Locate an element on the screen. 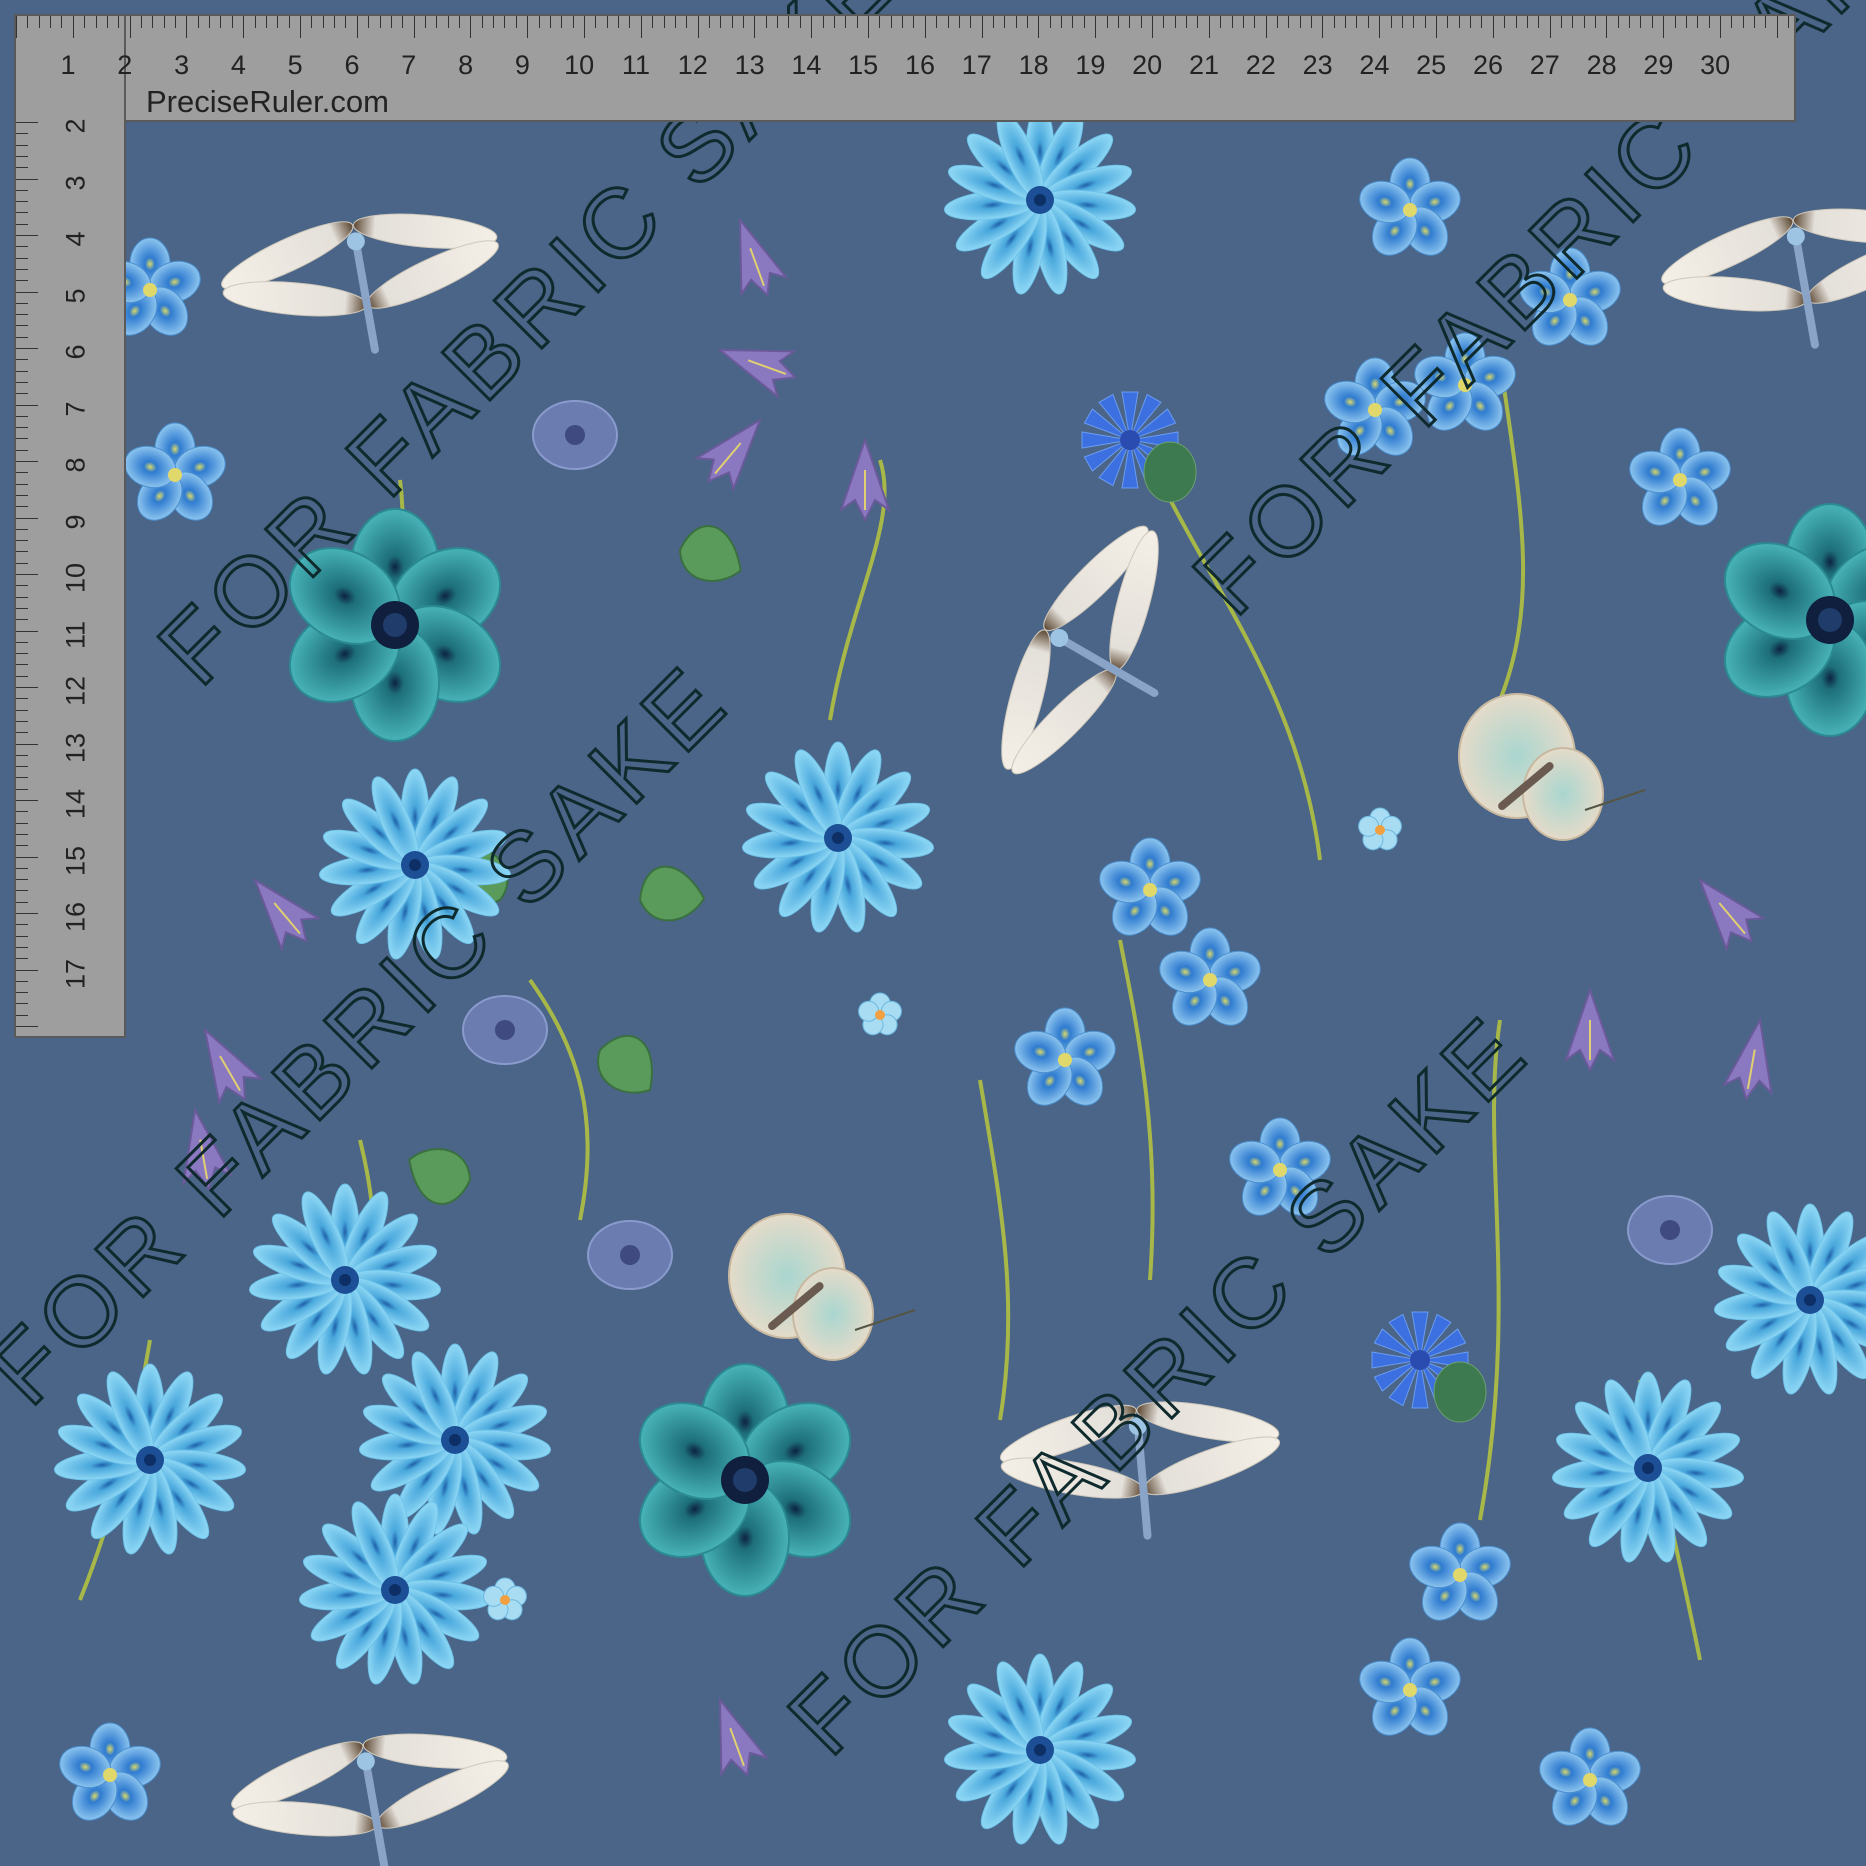 This screenshot has height=1866, width=1866. ruler-number-h: 28 is located at coordinates (1601, 65).